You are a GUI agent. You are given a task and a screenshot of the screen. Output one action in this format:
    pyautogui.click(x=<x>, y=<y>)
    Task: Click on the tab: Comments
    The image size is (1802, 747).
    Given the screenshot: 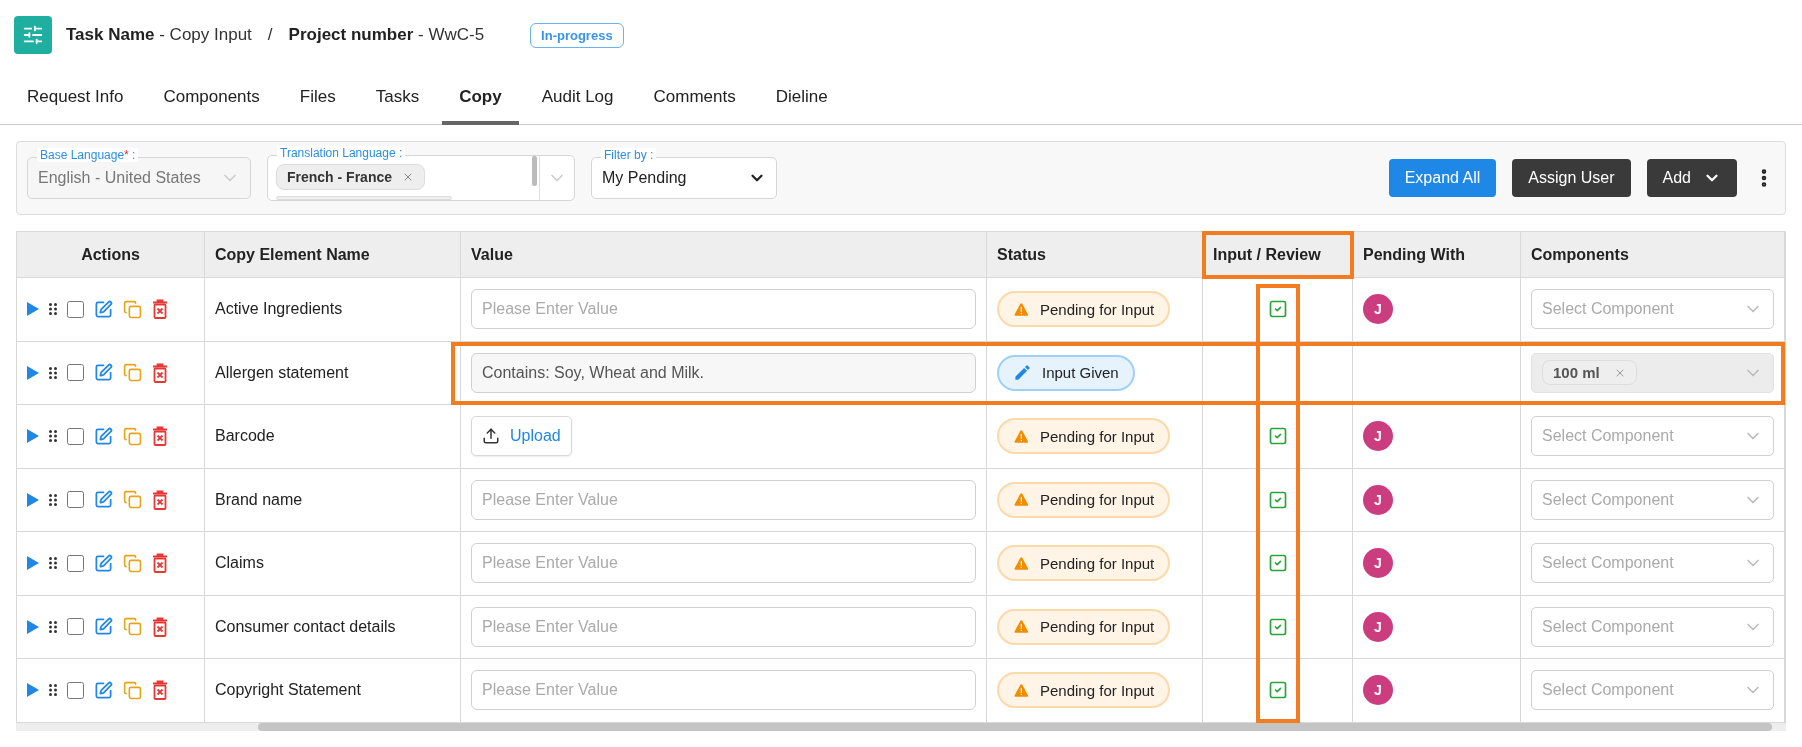 What is the action you would take?
    pyautogui.click(x=694, y=100)
    